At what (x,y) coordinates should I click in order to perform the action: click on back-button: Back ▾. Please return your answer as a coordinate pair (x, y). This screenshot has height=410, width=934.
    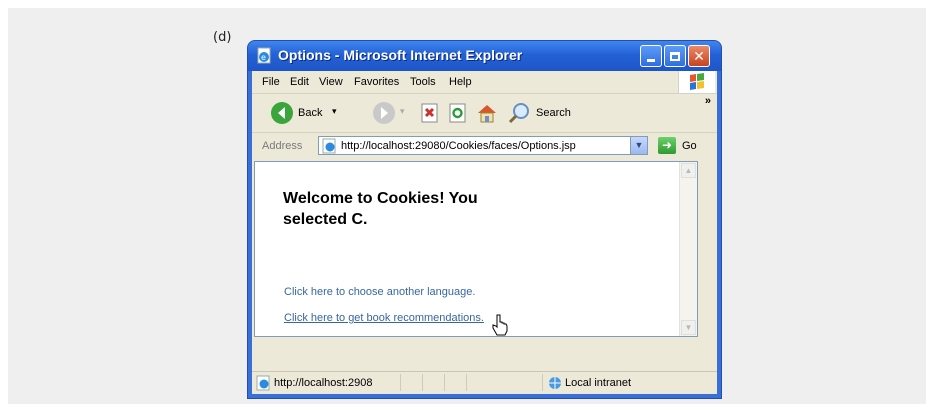
    Looking at the image, I should click on (315, 113).